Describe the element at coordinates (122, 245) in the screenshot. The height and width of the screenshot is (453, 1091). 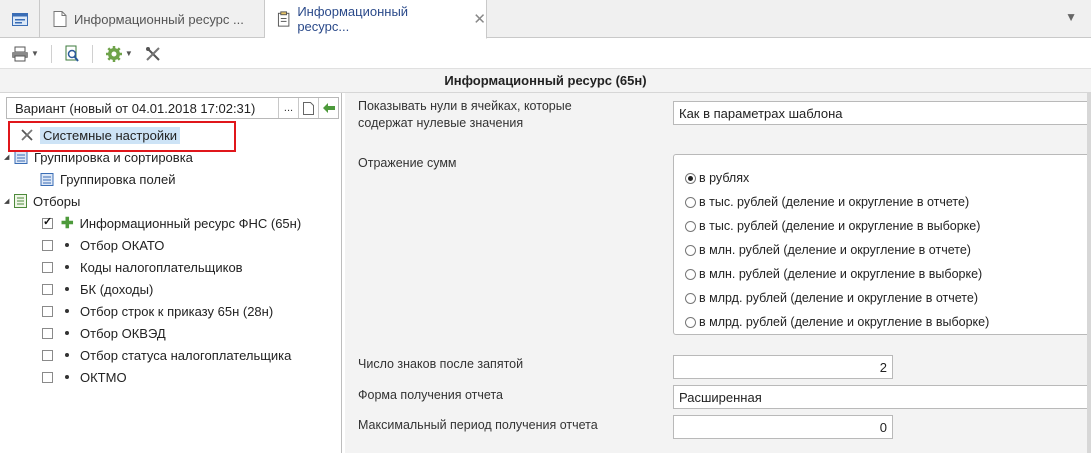
I see `tree-item-label: Отбор ОКАТО` at that location.